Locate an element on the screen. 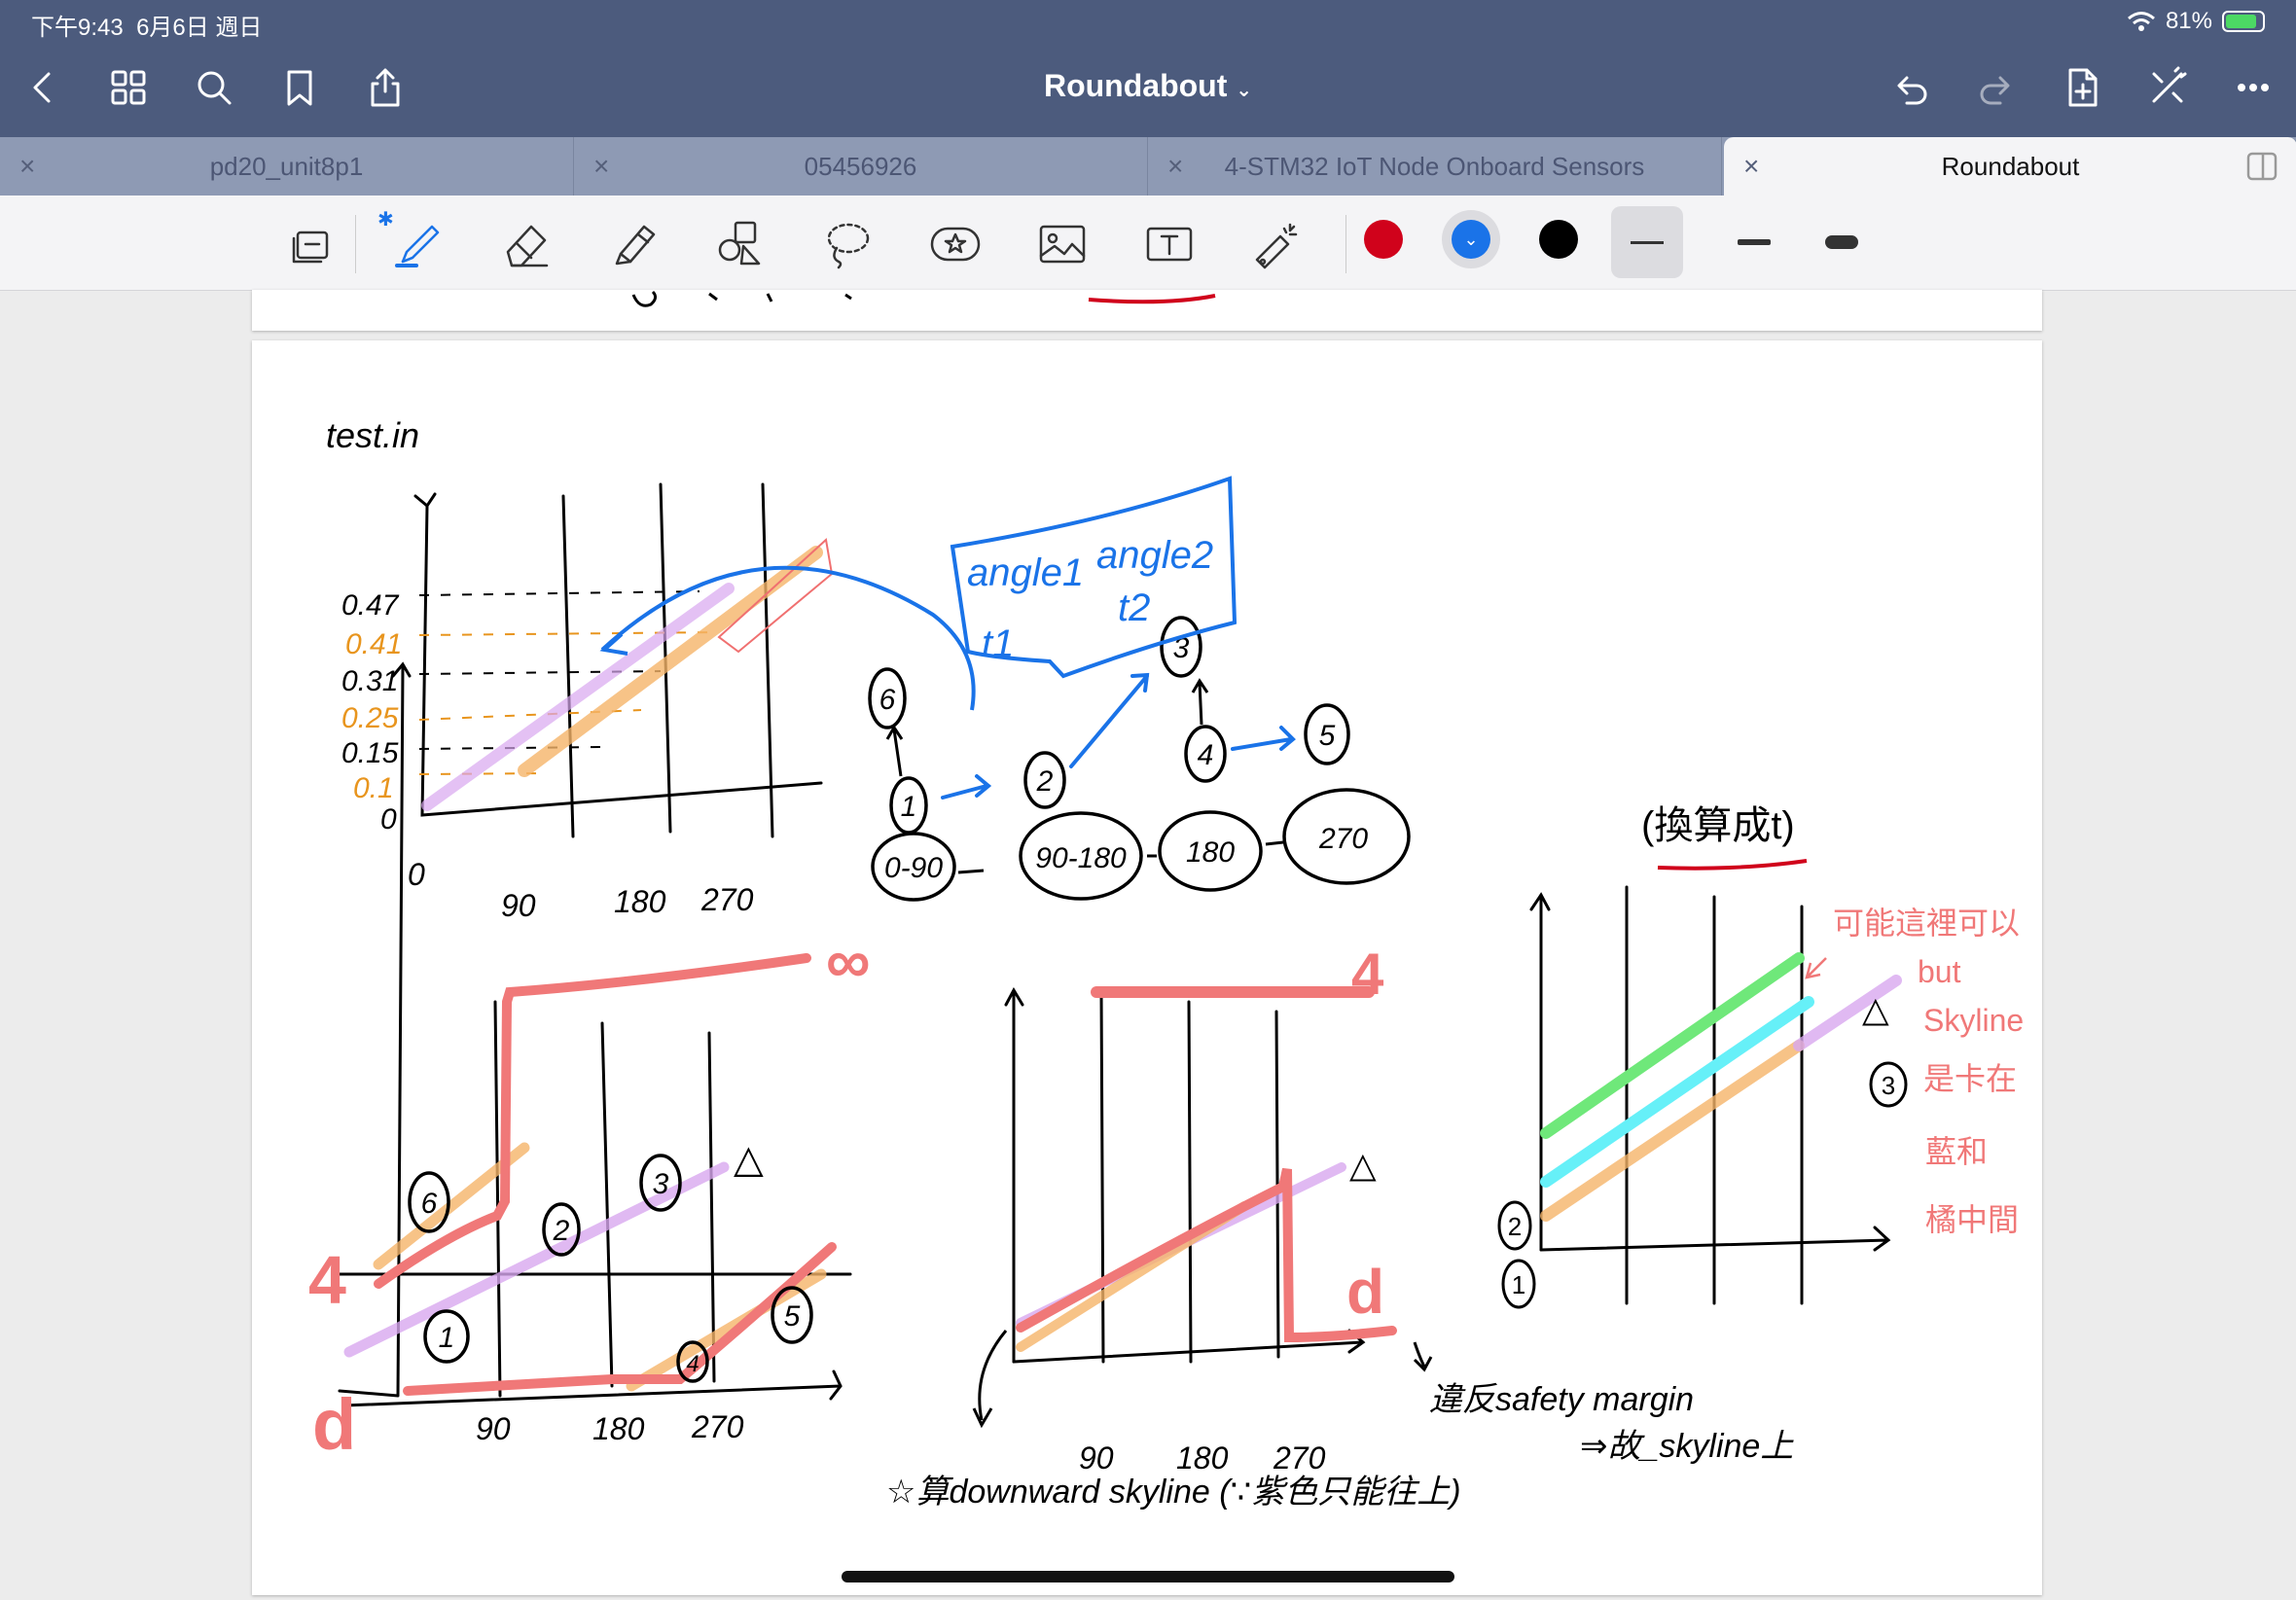 Image resolution: width=2296 pixels, height=1600 pixels. search-icon is located at coordinates (214, 87).